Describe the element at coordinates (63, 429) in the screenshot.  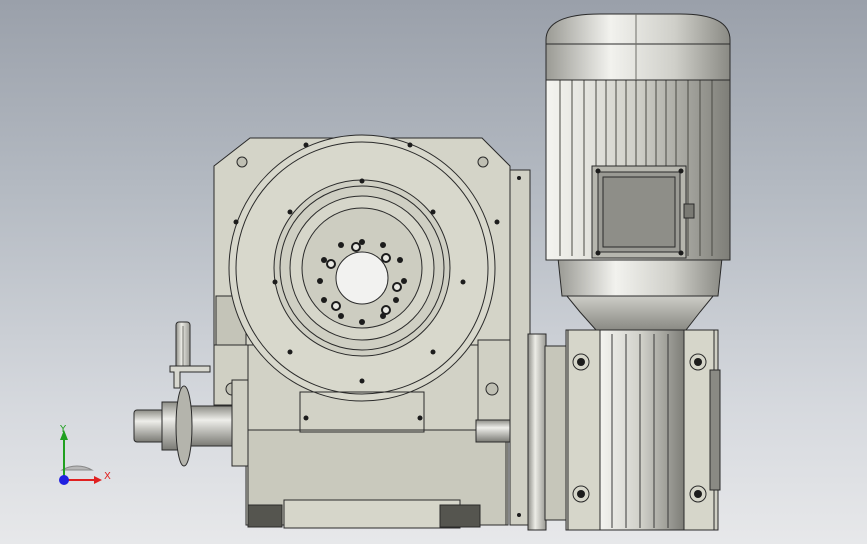
I see `triad-y-label: Y` at that location.